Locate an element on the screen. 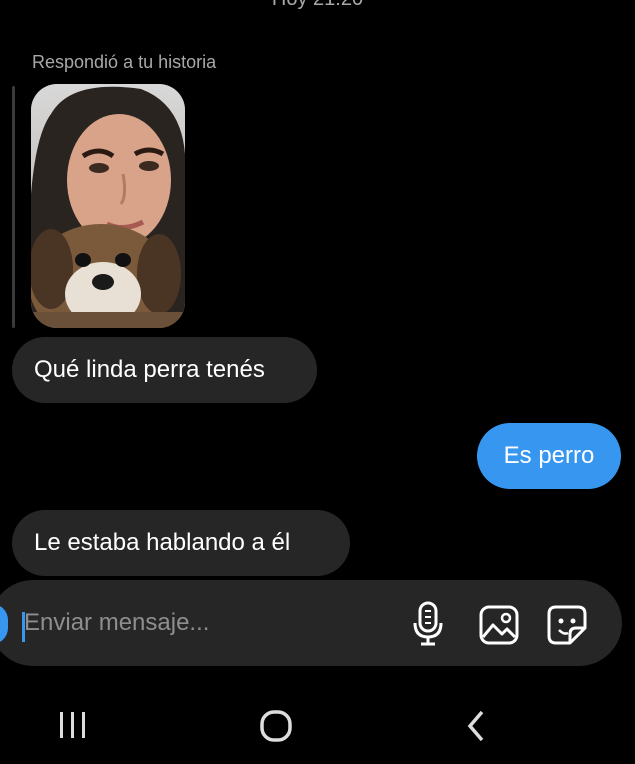  story-photo is located at coordinates (108, 206).